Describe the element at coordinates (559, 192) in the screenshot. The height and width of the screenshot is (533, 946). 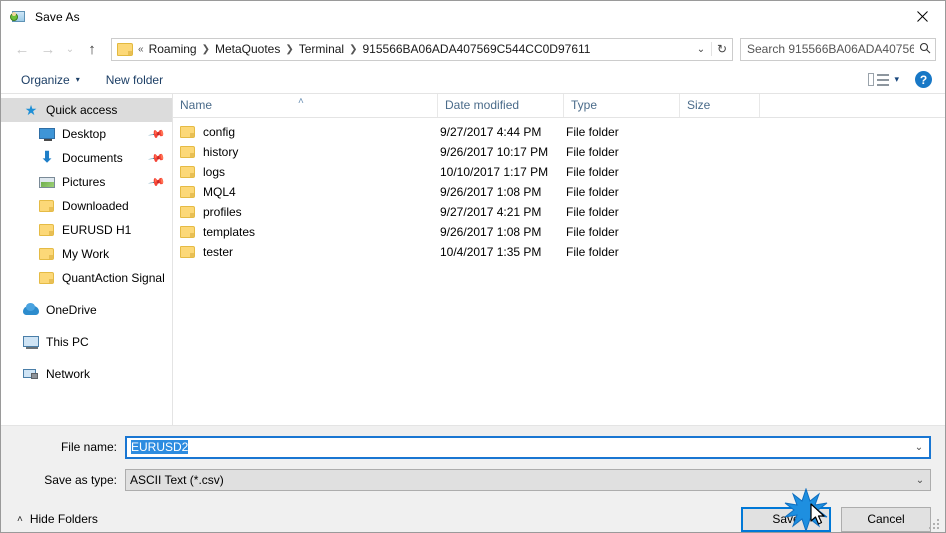
I see `table-row: MQL4 9/26/2017 1:08 PM File folder` at that location.